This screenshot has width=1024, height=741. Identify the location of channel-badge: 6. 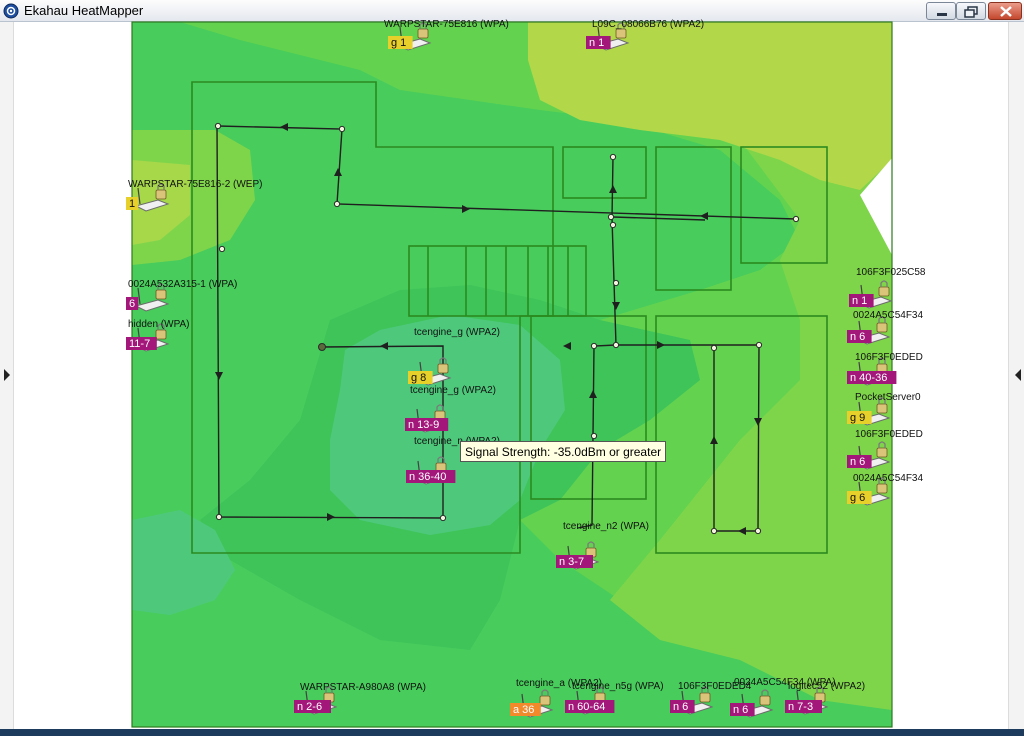
(132, 303).